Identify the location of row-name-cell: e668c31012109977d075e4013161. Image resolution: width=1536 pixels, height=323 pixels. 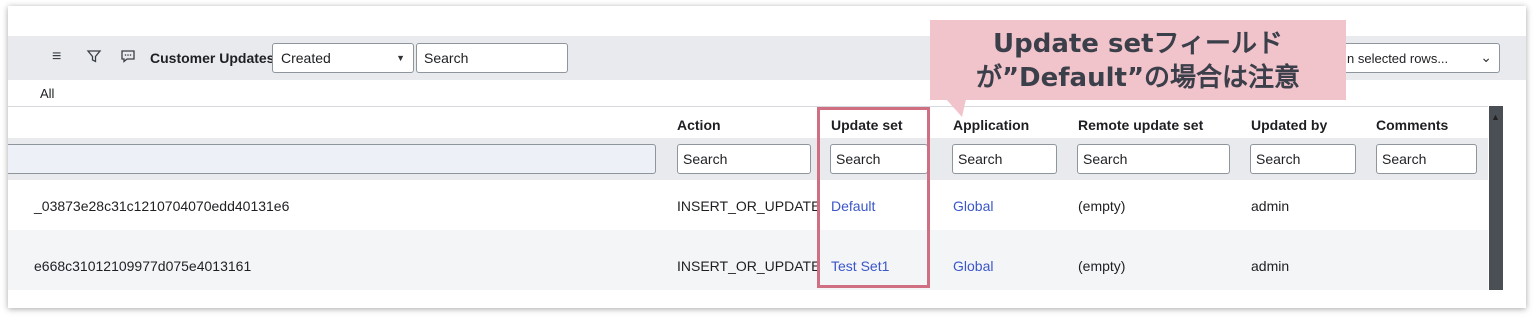
(142, 266).